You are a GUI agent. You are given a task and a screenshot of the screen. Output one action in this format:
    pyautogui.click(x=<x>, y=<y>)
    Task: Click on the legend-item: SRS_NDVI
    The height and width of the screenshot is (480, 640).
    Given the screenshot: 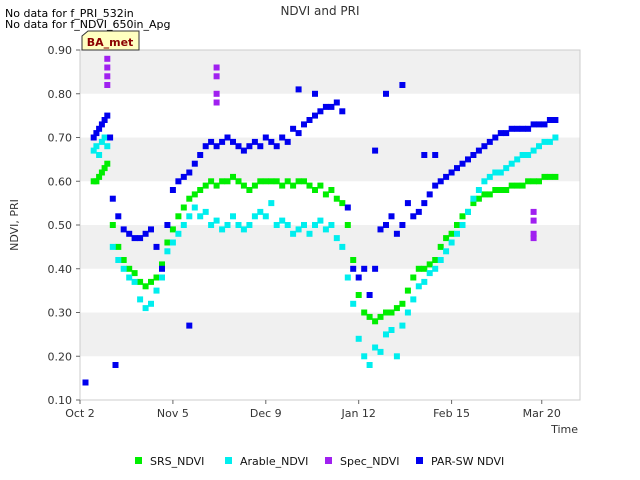 What is the action you would take?
    pyautogui.click(x=169, y=461)
    